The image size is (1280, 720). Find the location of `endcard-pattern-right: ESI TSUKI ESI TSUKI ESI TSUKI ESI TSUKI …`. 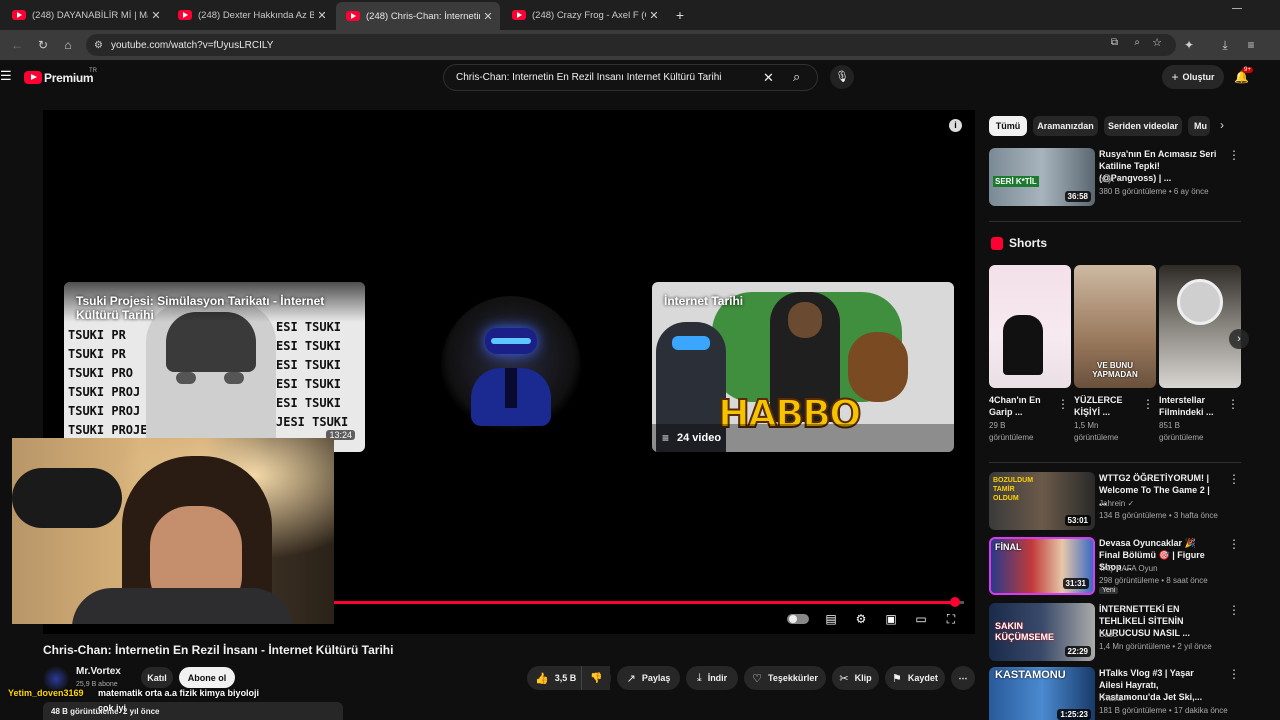

endcard-pattern-right: ESI TSUKI ESI TSUKI ESI TSUKI ESI TSUKI … is located at coordinates (312, 375).